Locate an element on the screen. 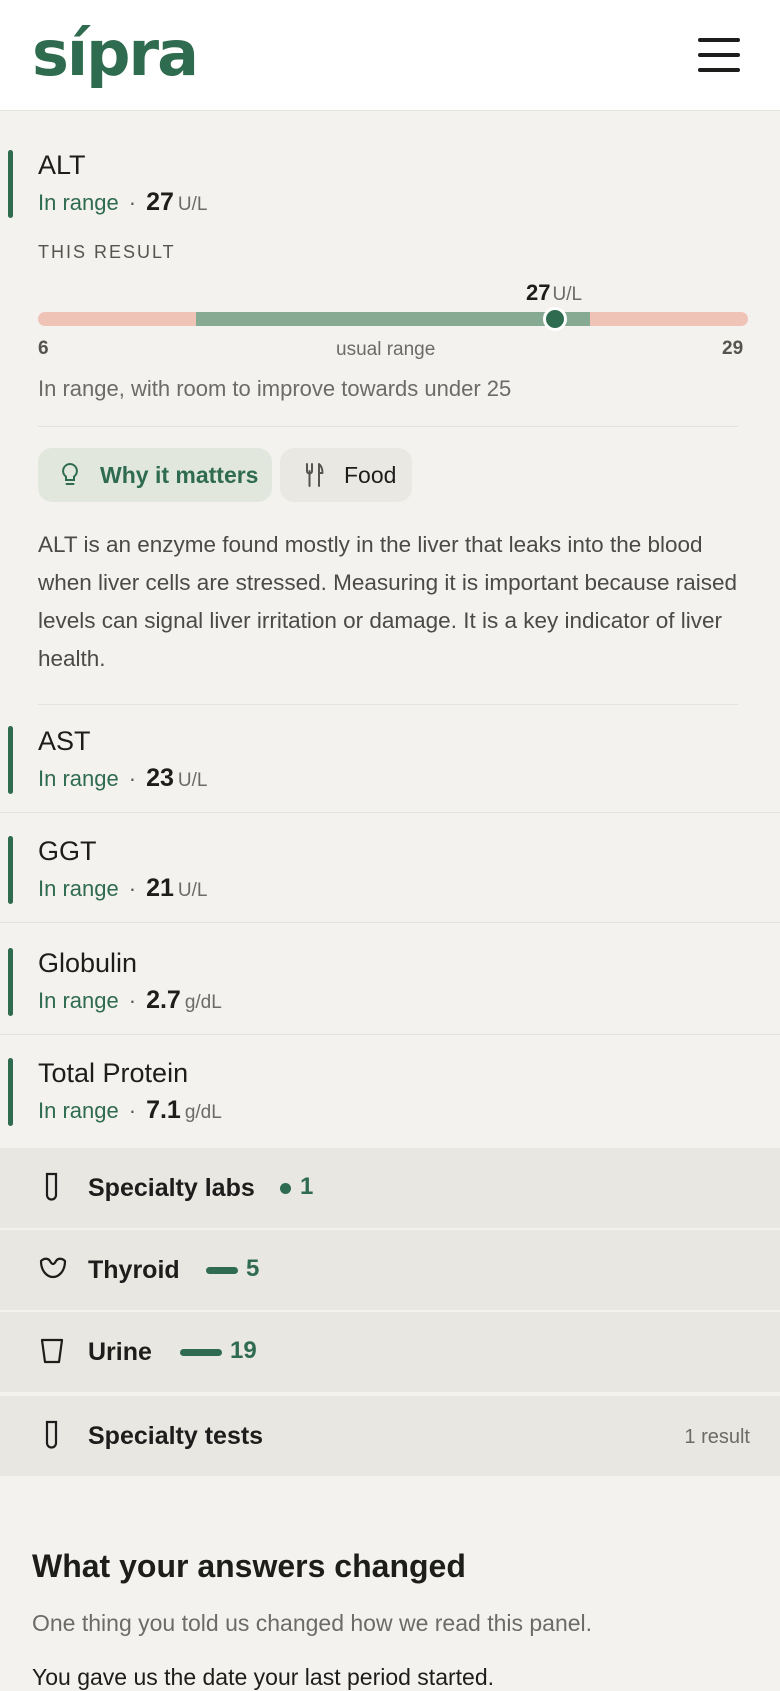 The image size is (780, 1691). marker-value: 21 is located at coordinates (160, 888).